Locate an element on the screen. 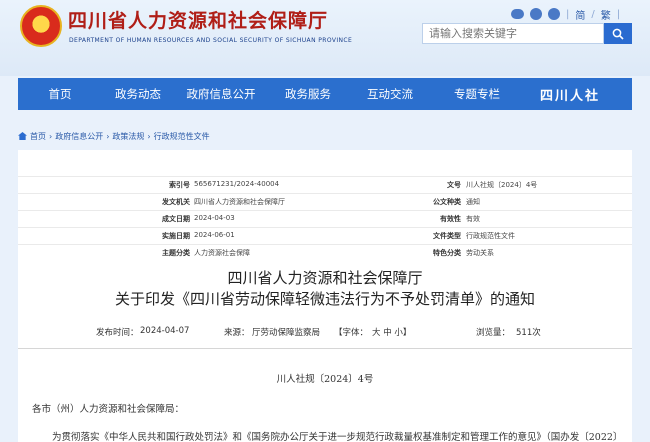 The image size is (650, 442). greeting: 各市（州）人力资源和社会保障局： is located at coordinates (108, 409).